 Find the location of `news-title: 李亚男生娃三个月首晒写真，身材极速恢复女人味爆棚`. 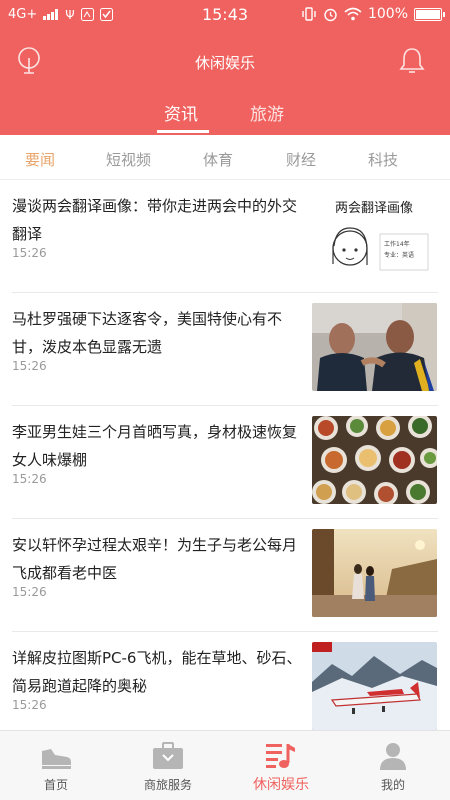

news-title: 李亚男生娃三个月首晒写真，身材极速恢复女人味爆棚 is located at coordinates (155, 446).